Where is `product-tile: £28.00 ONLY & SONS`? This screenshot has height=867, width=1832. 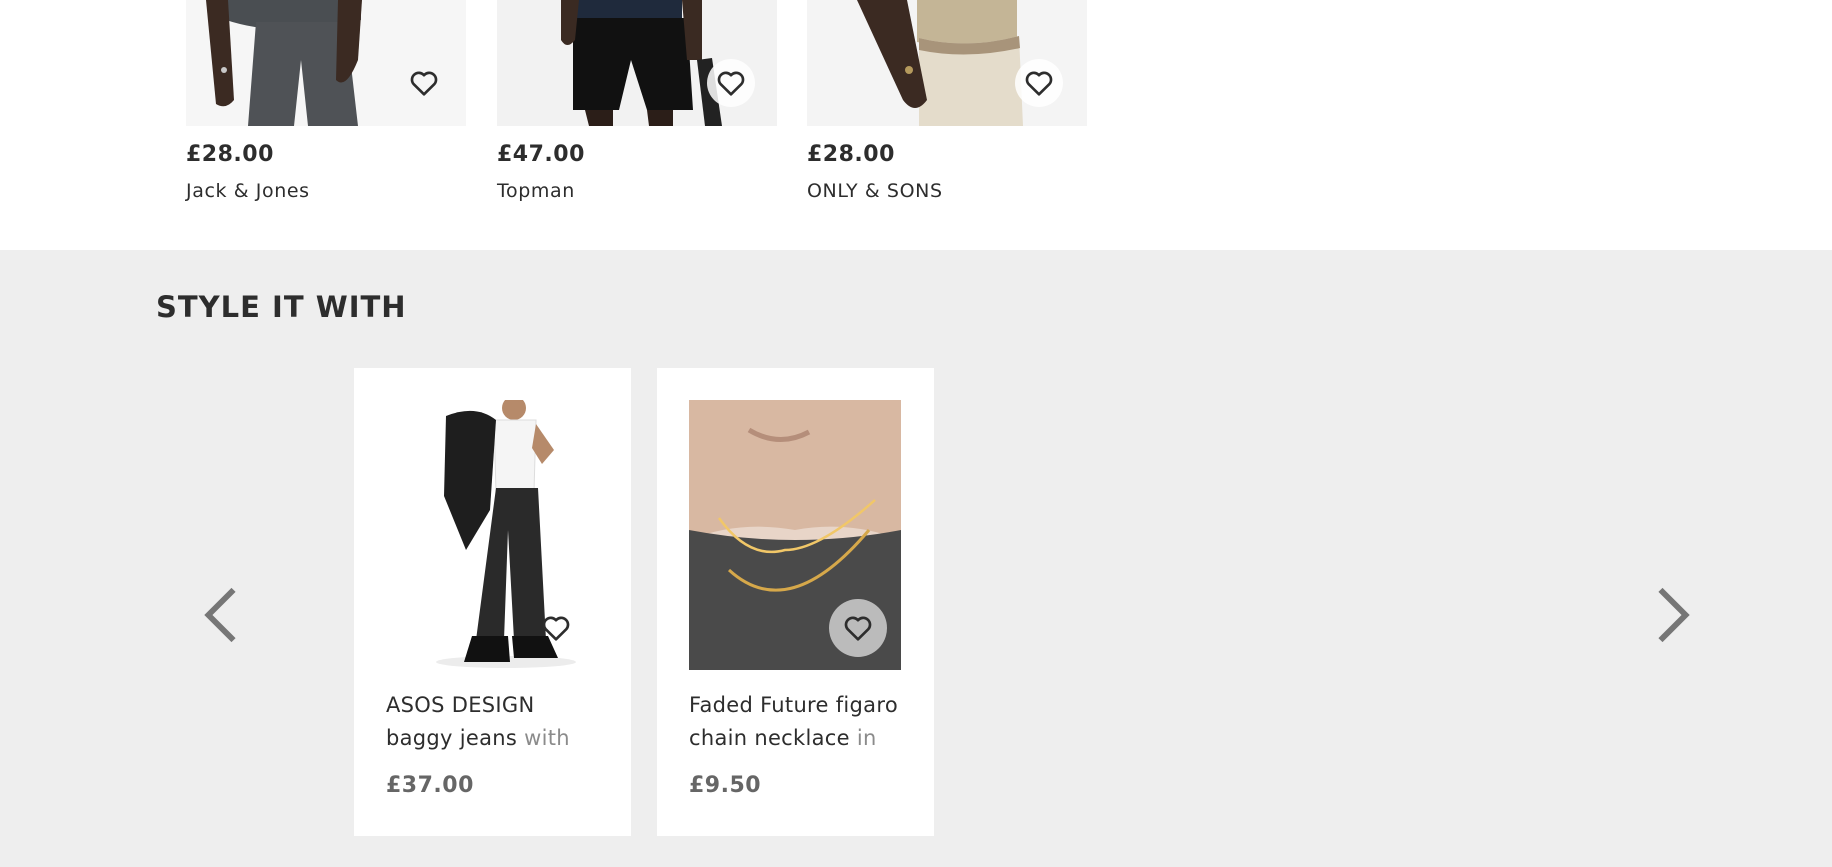 product-tile: £28.00 ONLY & SONS is located at coordinates (947, 101).